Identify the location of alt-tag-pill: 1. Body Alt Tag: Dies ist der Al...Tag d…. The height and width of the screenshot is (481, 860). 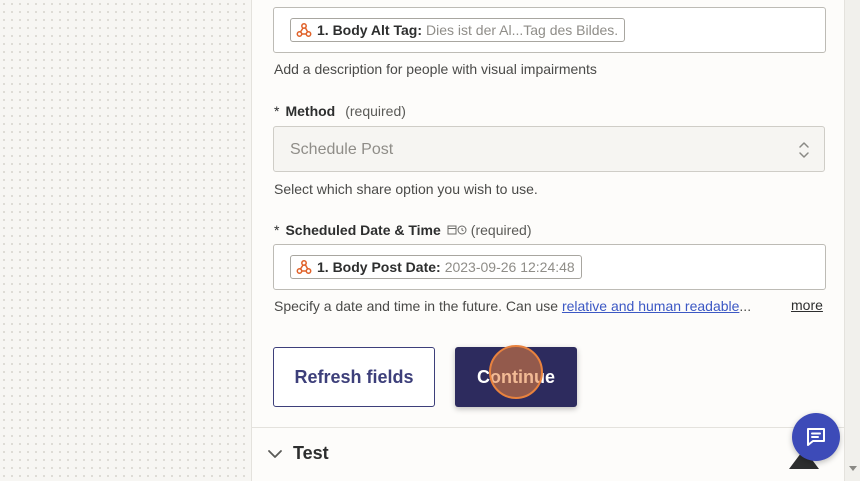
(458, 30).